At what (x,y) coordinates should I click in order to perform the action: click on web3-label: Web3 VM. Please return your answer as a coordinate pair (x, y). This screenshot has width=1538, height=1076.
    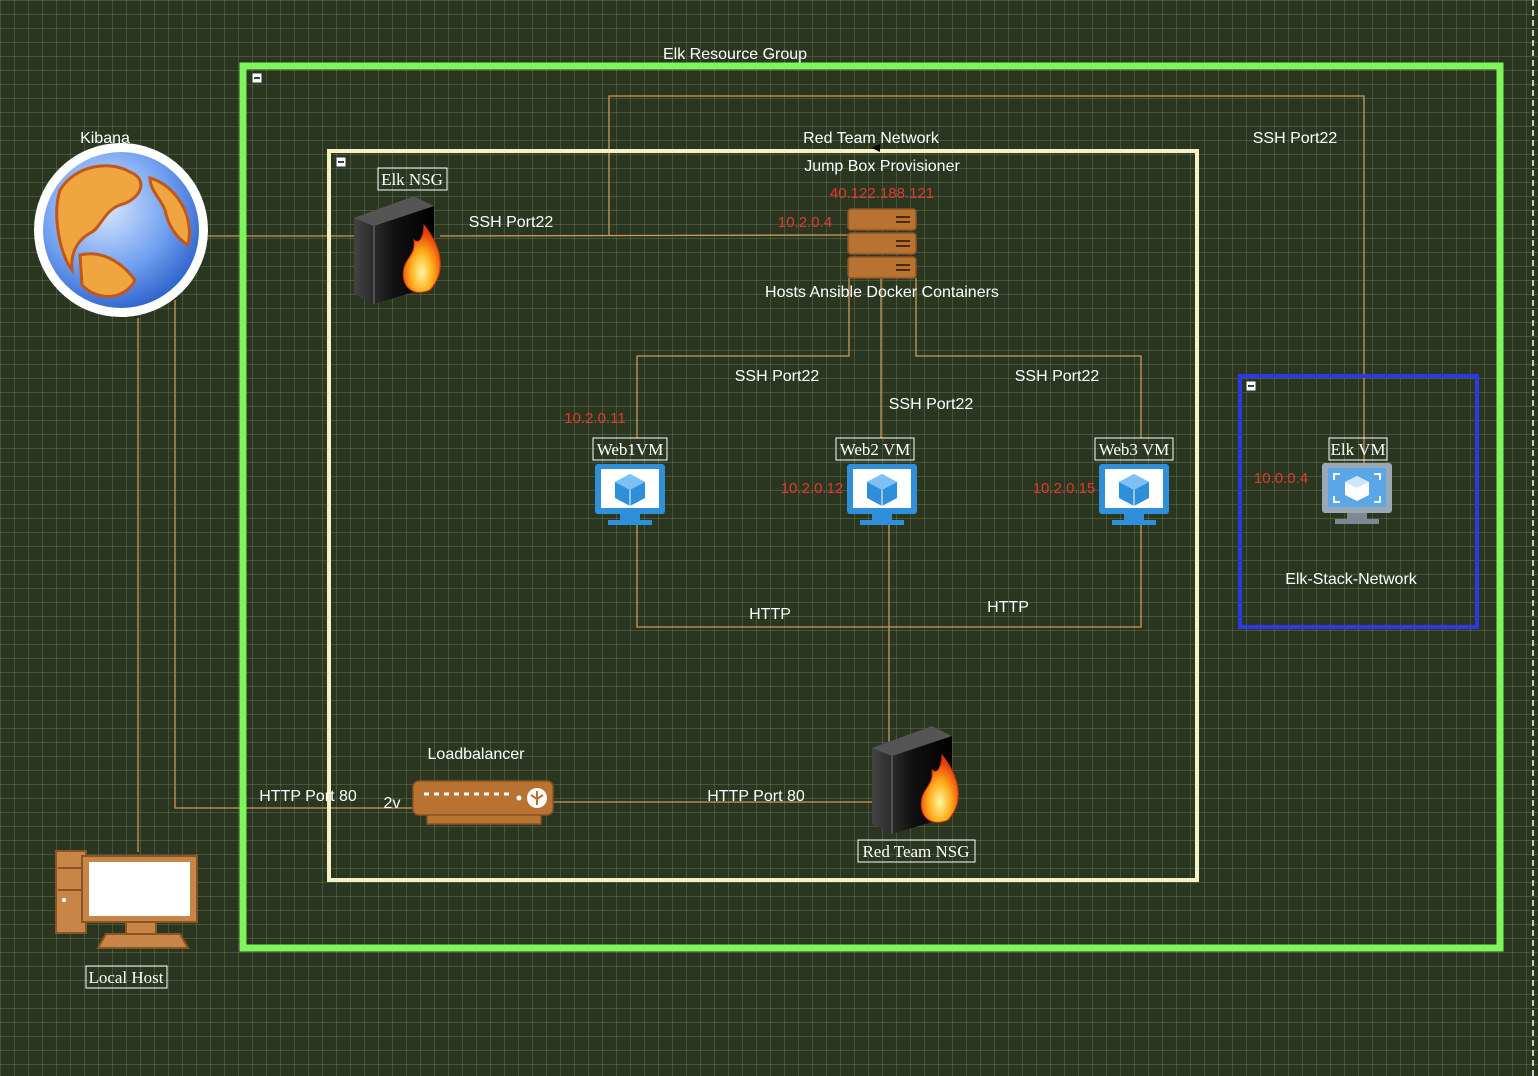
    Looking at the image, I should click on (1134, 449).